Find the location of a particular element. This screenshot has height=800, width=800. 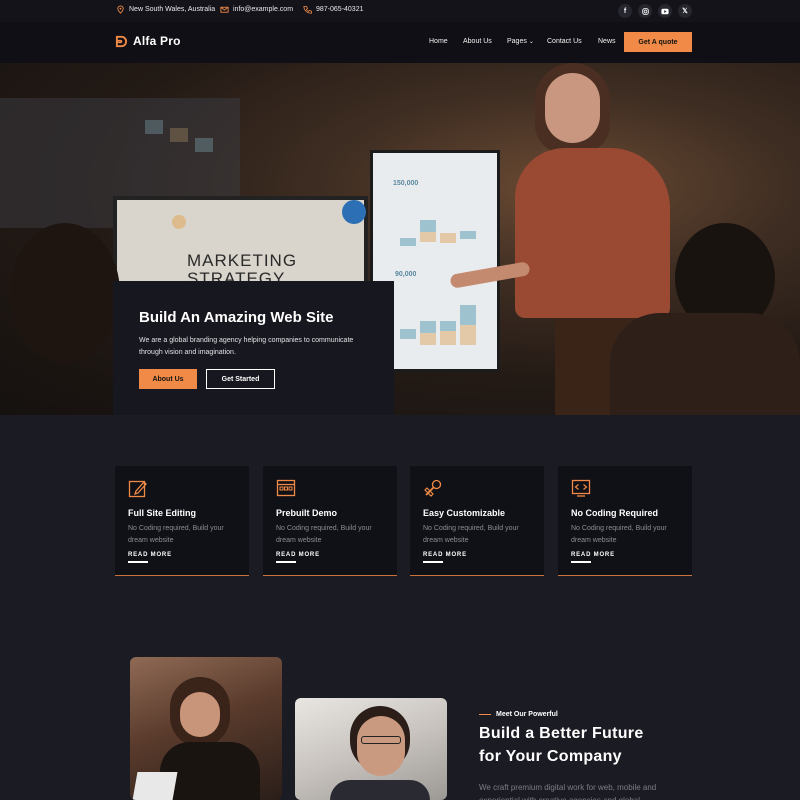

email-info: info@example.com is located at coordinates (256, 9).